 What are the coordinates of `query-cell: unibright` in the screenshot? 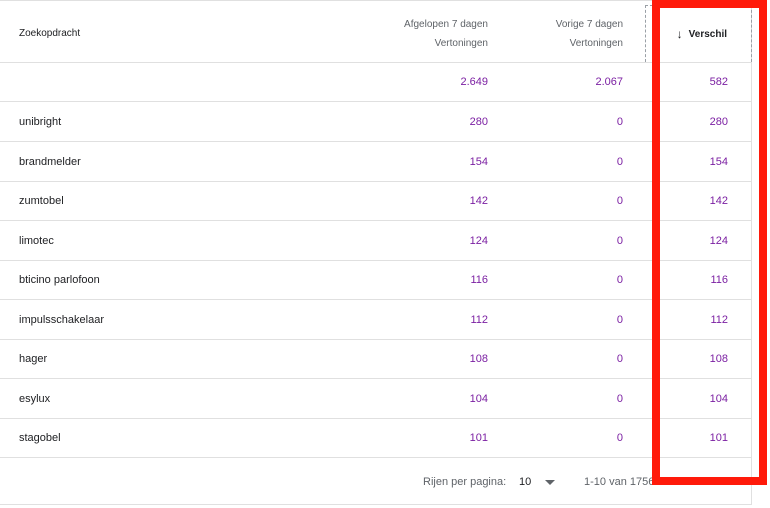 It's located at (40, 121).